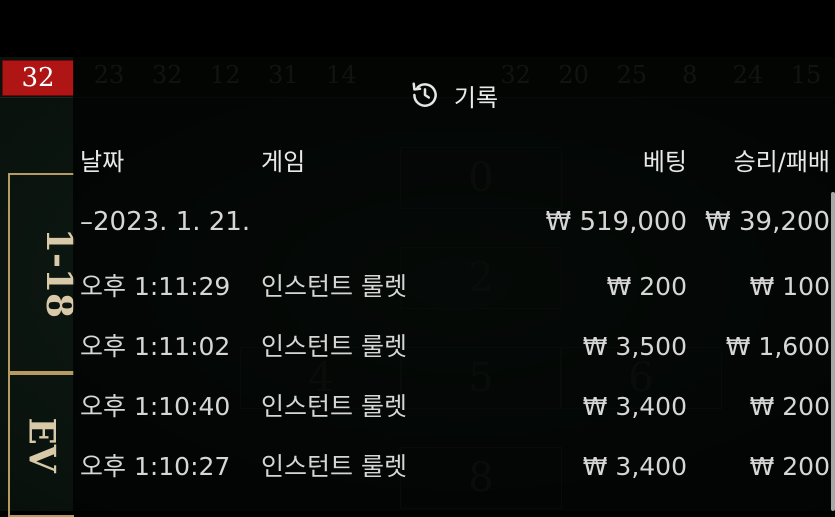 The width and height of the screenshot is (835, 517). What do you see at coordinates (44, 273) in the screenshot?
I see `bet-area-1-18: 1-18` at bounding box center [44, 273].